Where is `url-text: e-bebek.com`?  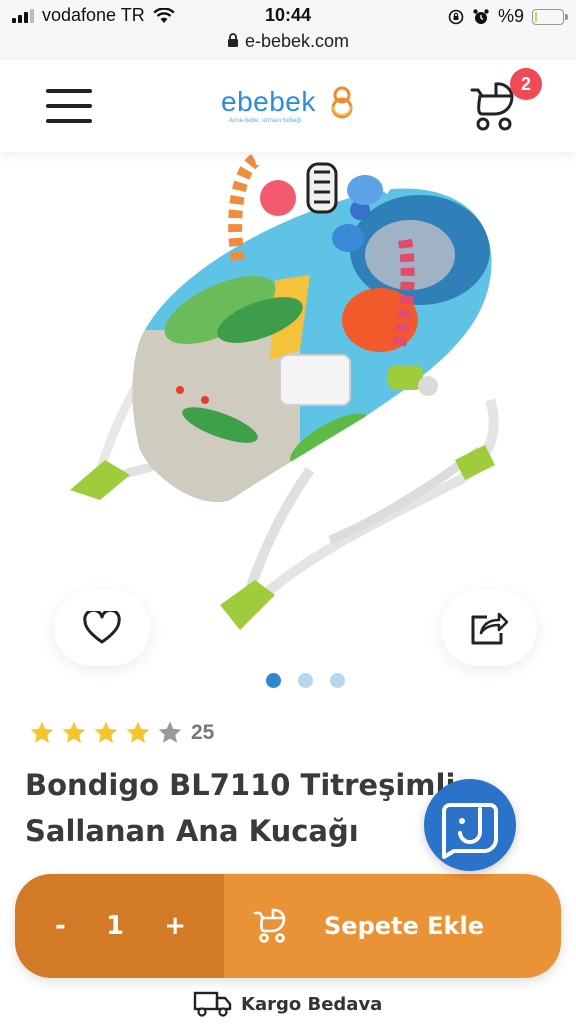 url-text: e-bebek.com is located at coordinates (297, 41).